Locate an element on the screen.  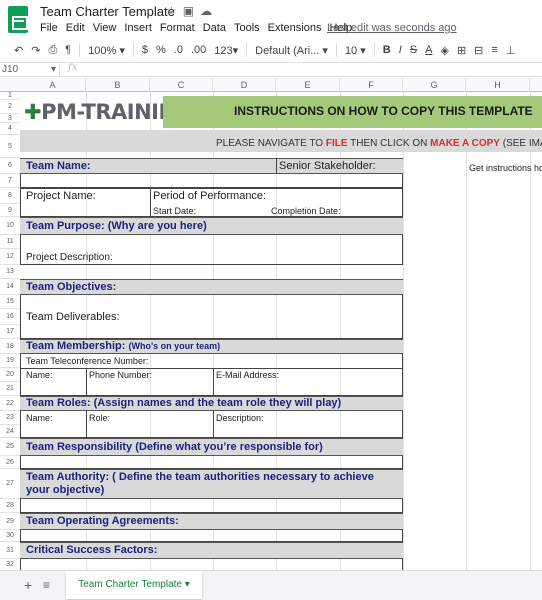
align-icon: ≡ is located at coordinates (494, 50).